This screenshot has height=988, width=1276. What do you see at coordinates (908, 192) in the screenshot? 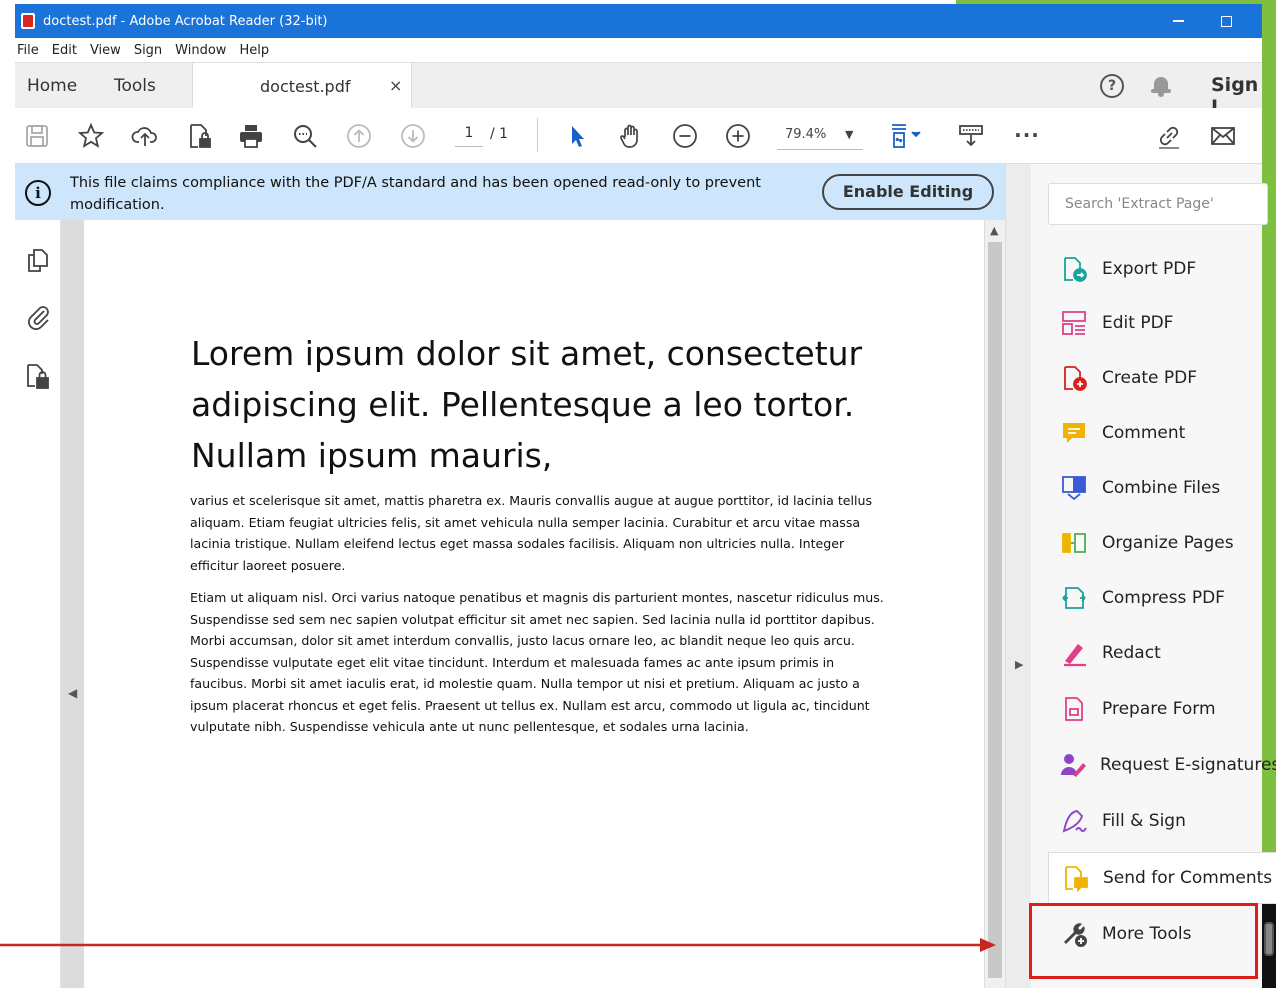
I see `enable-editing-button: Enable Editing` at bounding box center [908, 192].